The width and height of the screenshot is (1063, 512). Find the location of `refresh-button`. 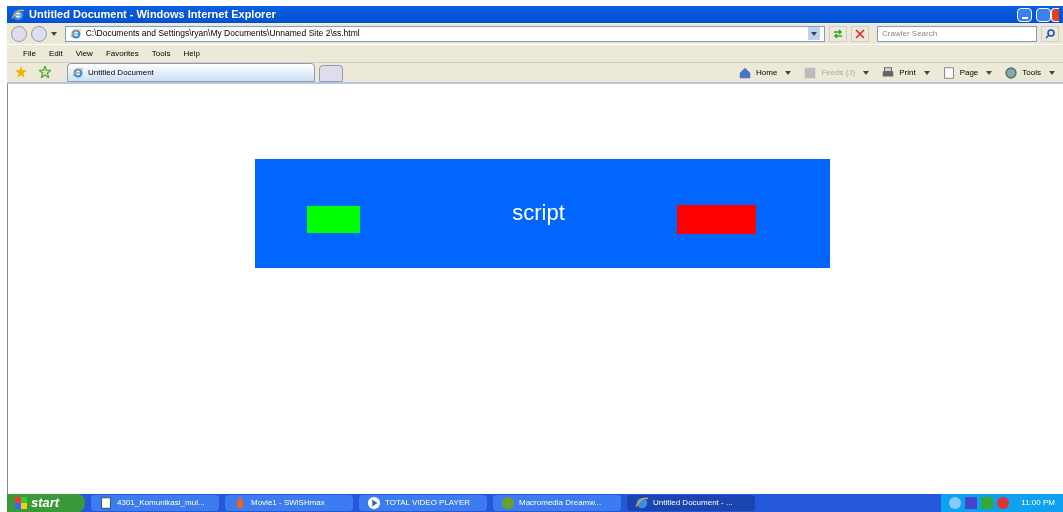

refresh-button is located at coordinates (838, 33).